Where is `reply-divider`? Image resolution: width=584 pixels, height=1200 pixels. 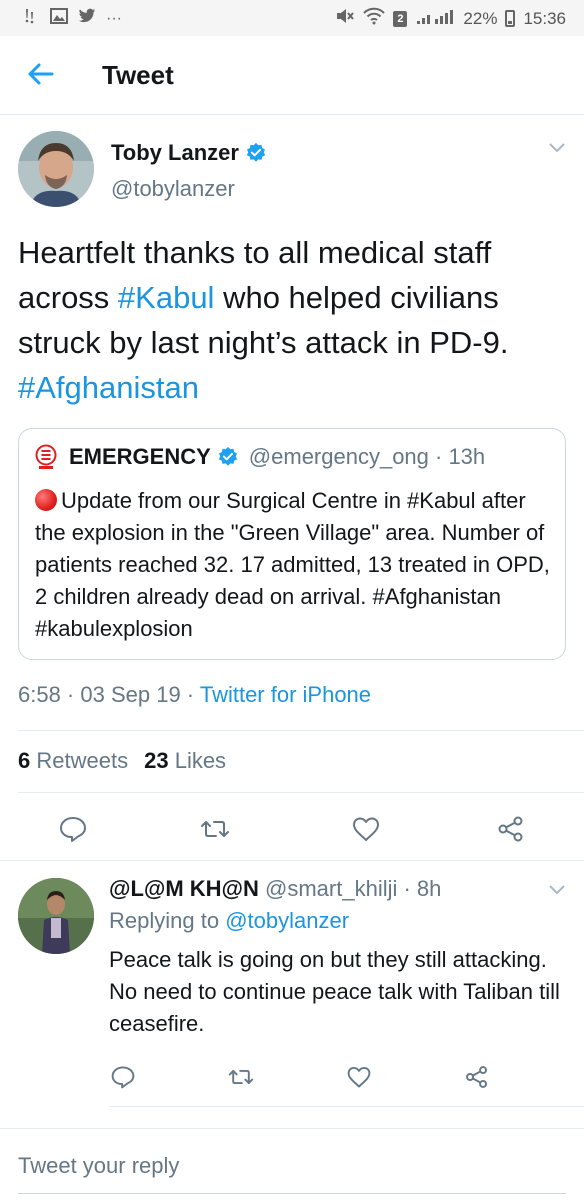 reply-divider is located at coordinates (346, 1106).